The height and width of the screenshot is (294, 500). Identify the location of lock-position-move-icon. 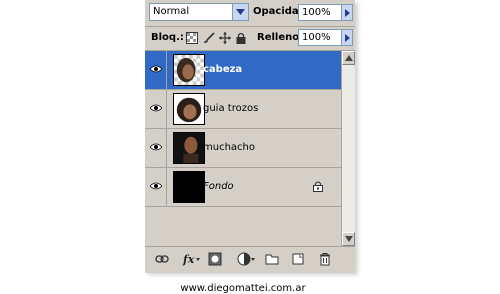
(225, 38).